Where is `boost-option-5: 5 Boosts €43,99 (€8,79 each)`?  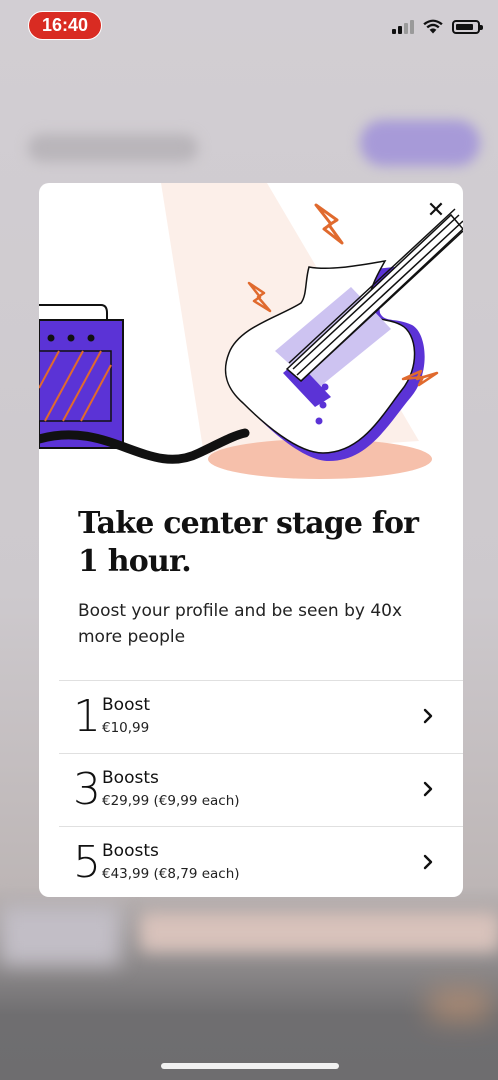
boost-option-5: 5 Boosts €43,99 (€8,79 each) is located at coordinates (261, 862).